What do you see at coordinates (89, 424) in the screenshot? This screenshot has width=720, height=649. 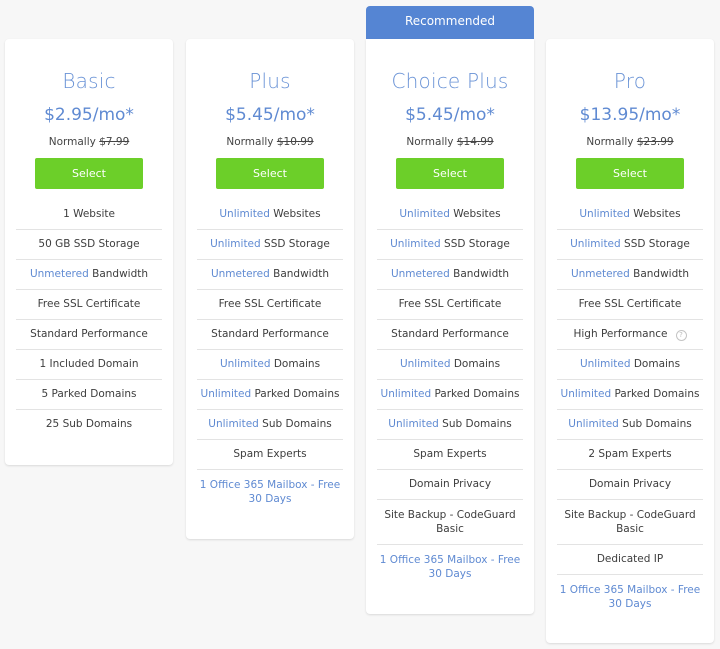 I see `feature-item: 25 Sub Domains` at bounding box center [89, 424].